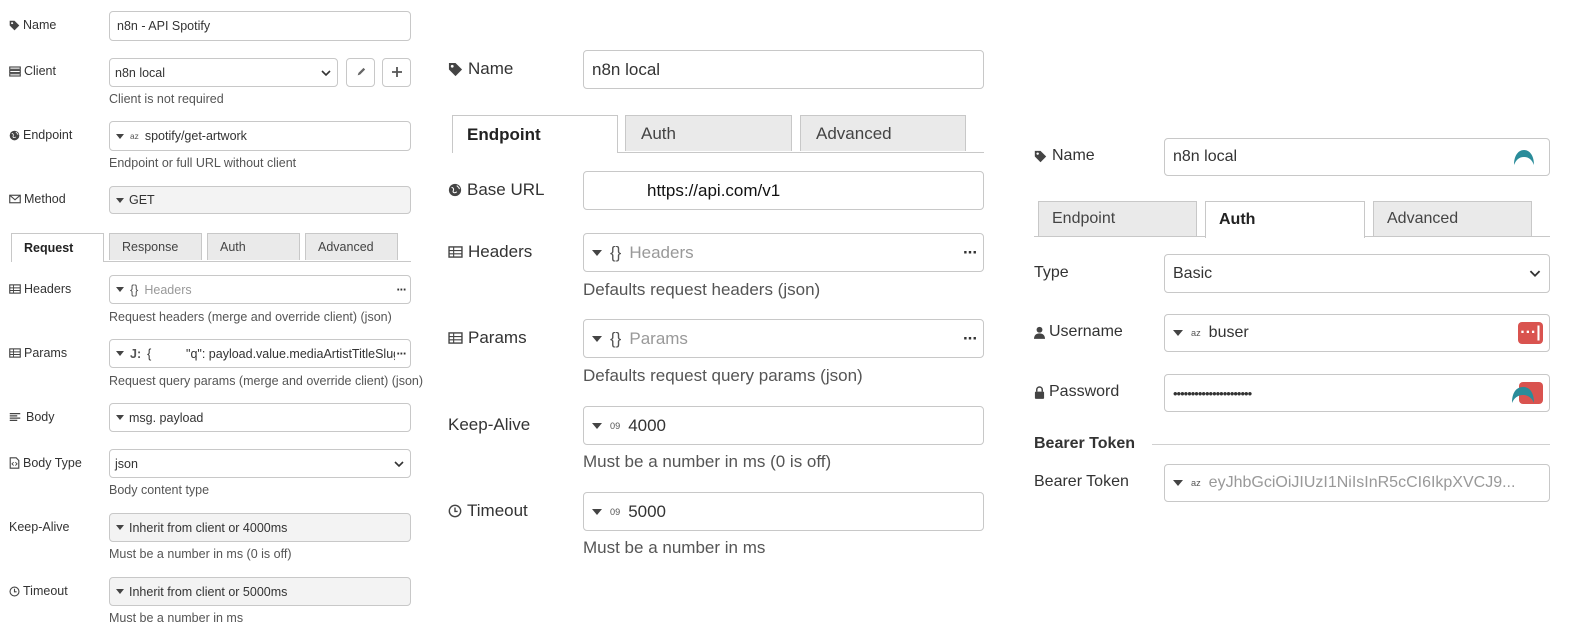 The height and width of the screenshot is (632, 1570). Describe the element at coordinates (260, 200) in the screenshot. I see `method-select: GET` at that location.